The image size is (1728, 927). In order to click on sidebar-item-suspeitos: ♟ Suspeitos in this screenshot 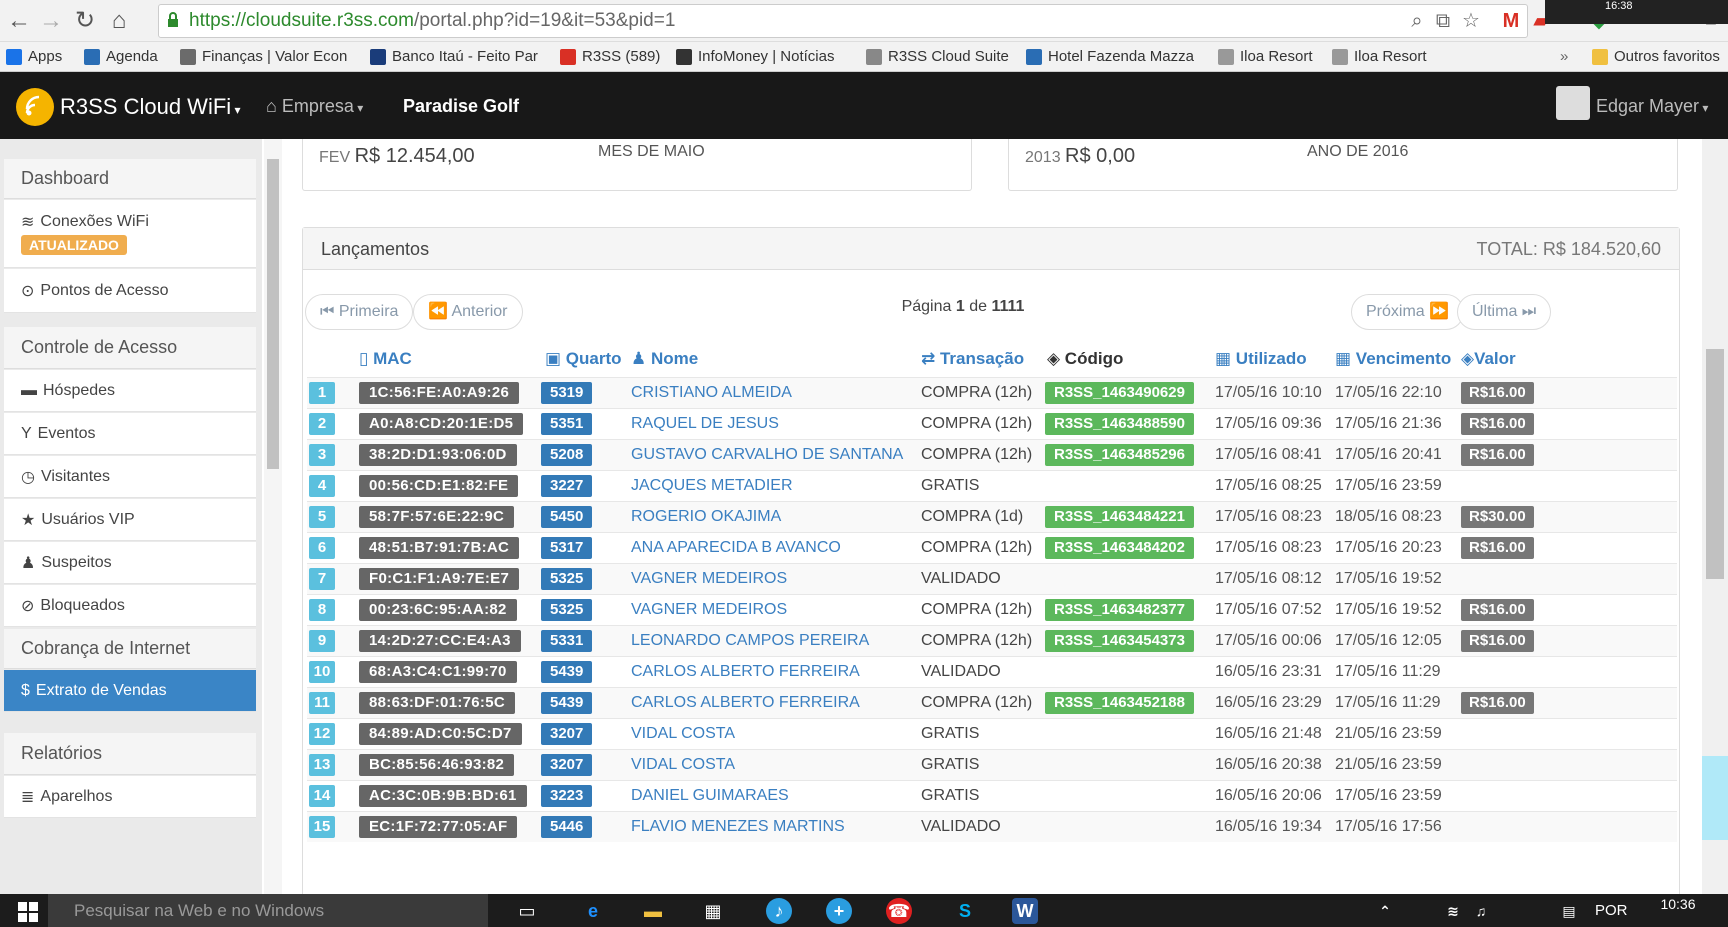, I will do `click(130, 563)`.